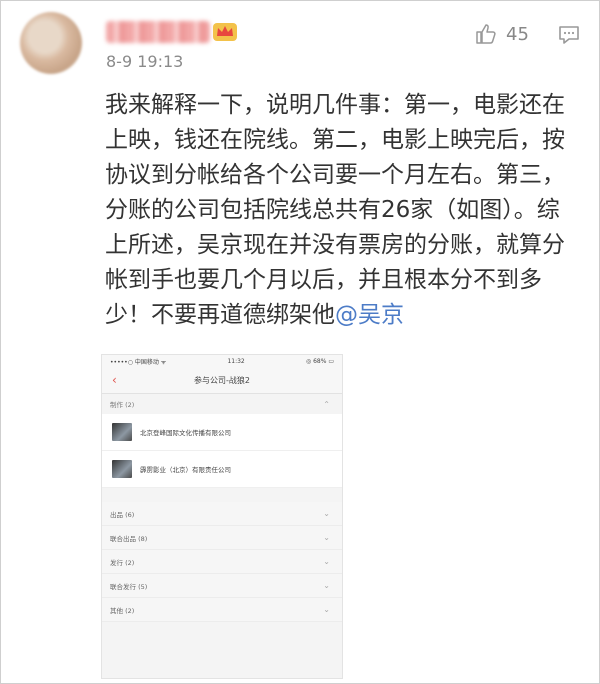 This screenshot has height=684, width=600. Describe the element at coordinates (129, 586) in the screenshot. I see `category-label: 联合发行 (5)` at that location.